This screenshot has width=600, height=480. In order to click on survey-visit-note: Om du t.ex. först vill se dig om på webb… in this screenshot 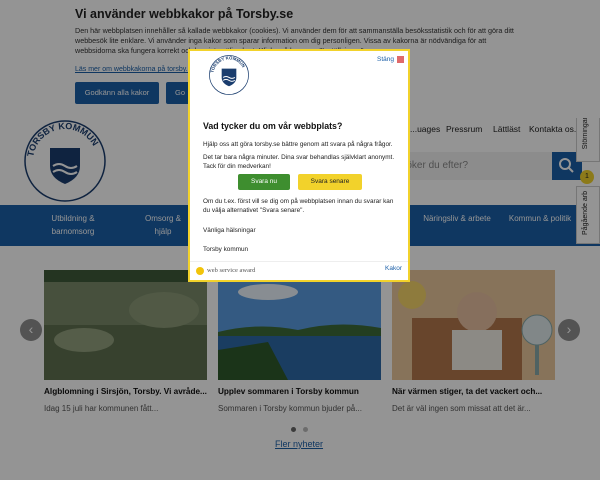, I will do `click(298, 206)`.